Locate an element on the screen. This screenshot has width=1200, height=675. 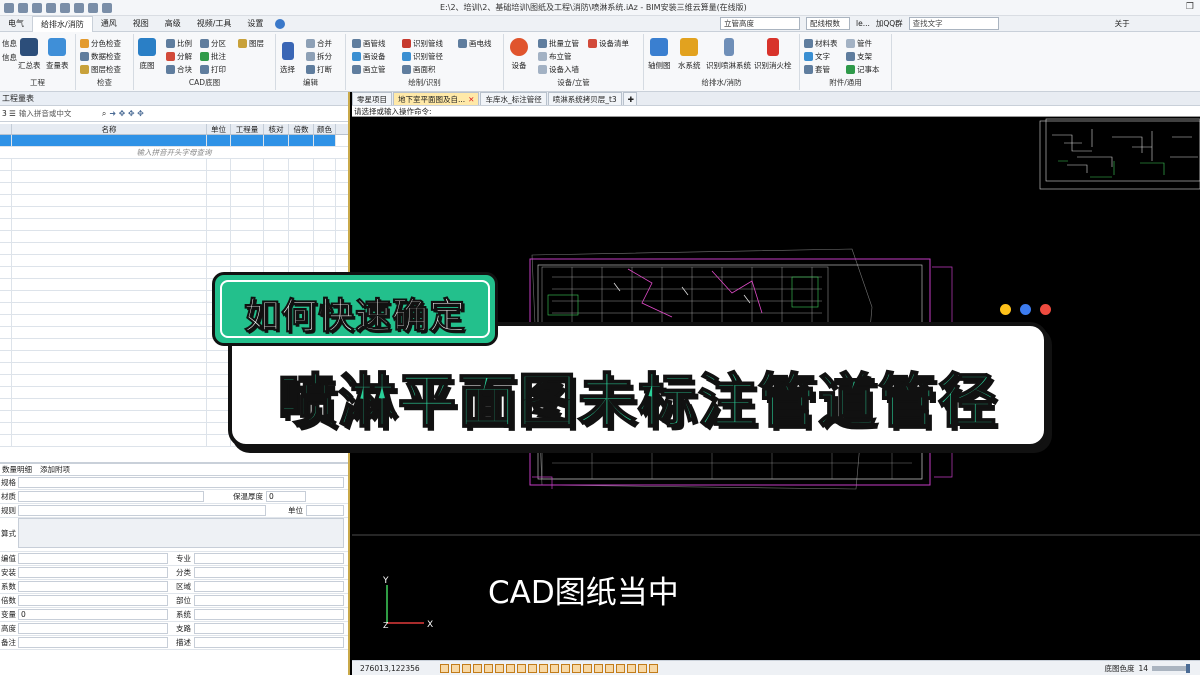
info-button-2: 信息 is located at coordinates (9, 57).